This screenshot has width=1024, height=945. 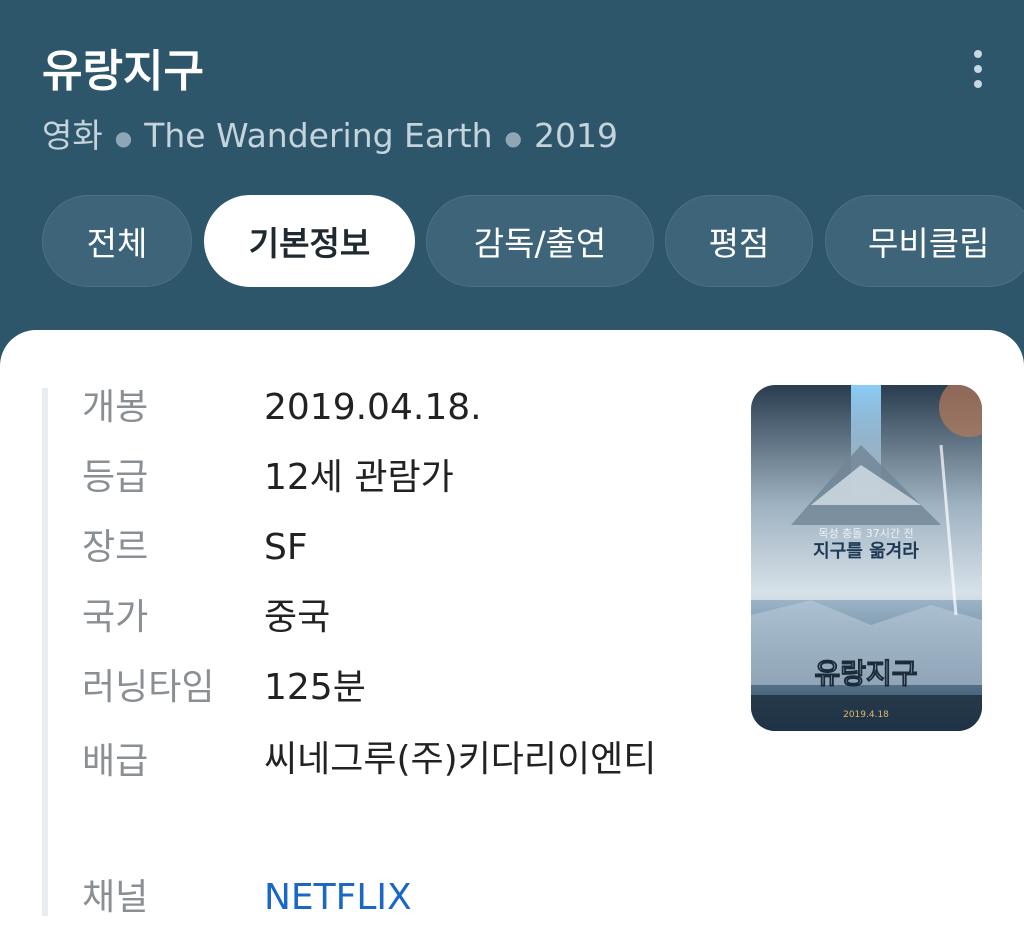 I want to click on tab-basic-info: 기본정보, so click(x=309, y=241).